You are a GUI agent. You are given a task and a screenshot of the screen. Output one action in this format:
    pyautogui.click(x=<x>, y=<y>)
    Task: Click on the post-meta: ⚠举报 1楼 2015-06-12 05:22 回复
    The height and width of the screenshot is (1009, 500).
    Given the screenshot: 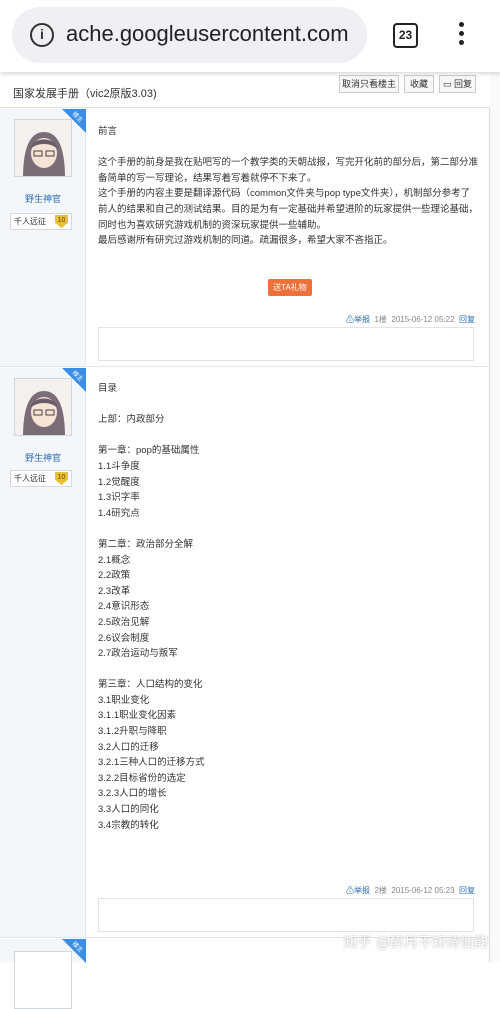 What is the action you would take?
    pyautogui.click(x=410, y=319)
    